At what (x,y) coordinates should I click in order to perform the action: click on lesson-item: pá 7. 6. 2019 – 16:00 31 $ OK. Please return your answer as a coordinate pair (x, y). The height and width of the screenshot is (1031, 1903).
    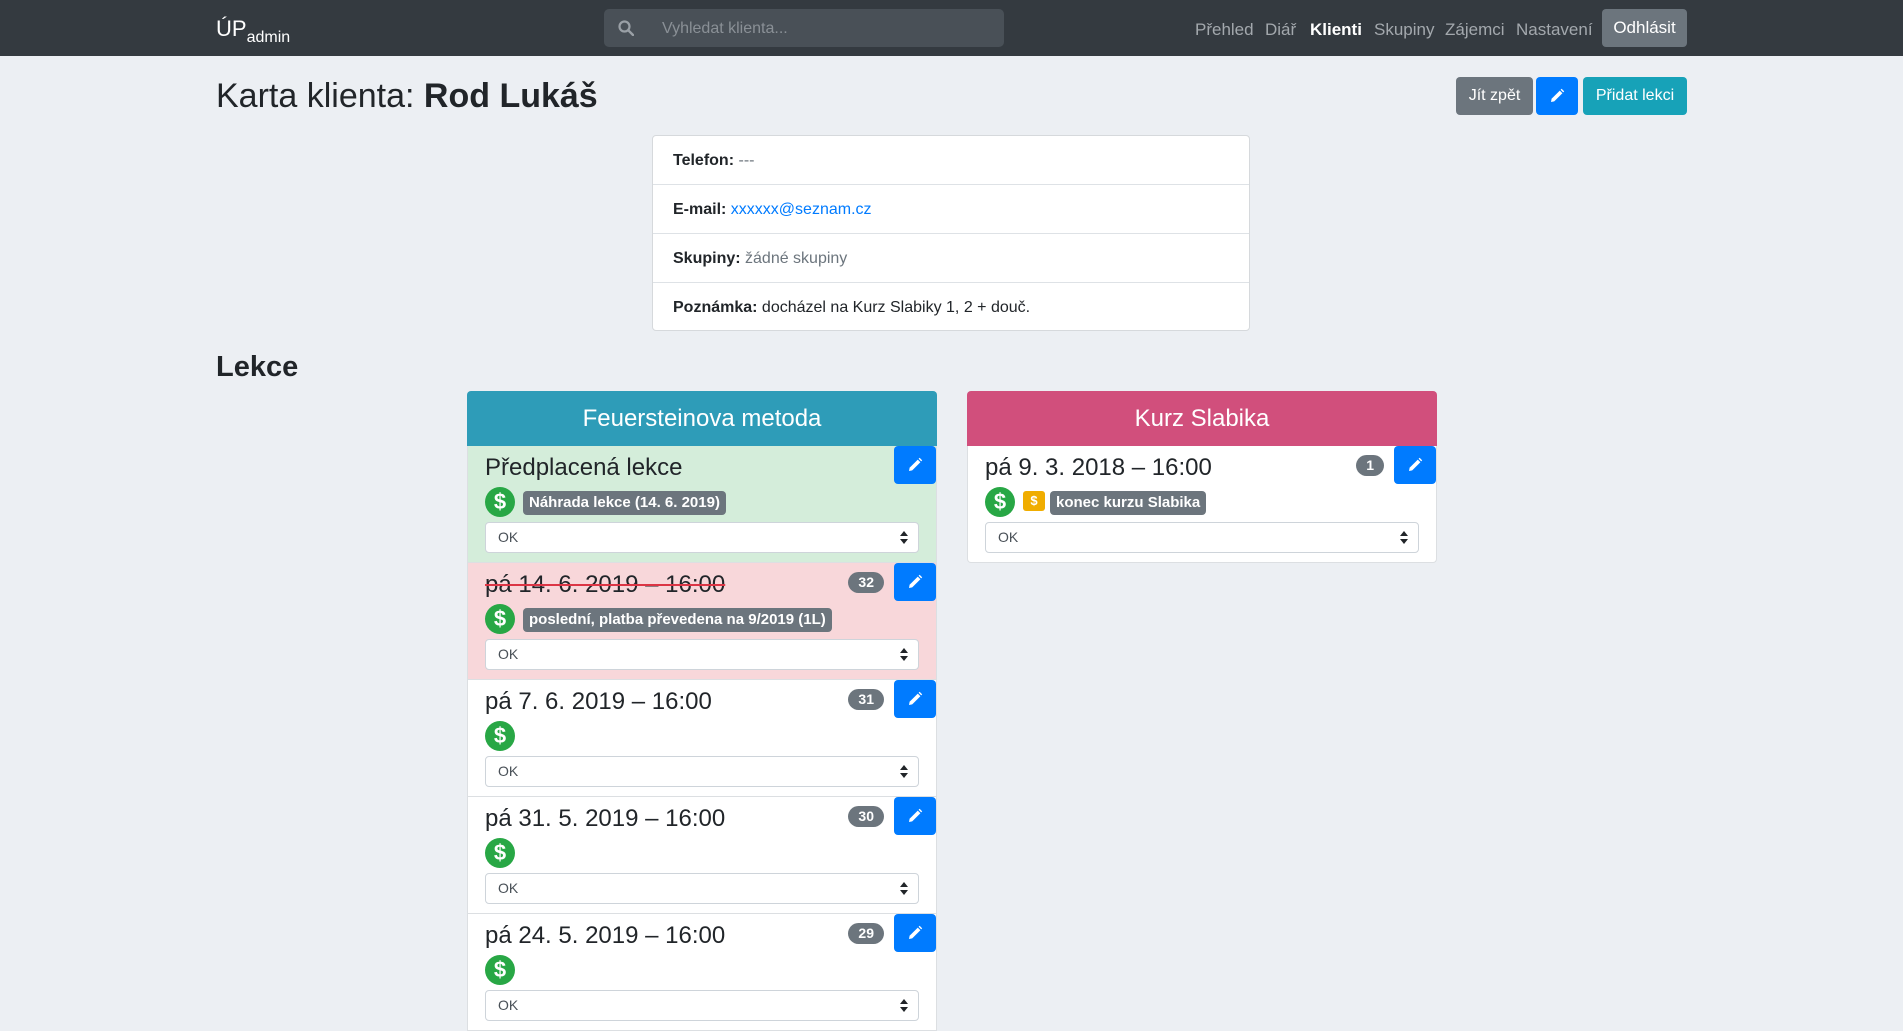
    Looking at the image, I should click on (702, 738).